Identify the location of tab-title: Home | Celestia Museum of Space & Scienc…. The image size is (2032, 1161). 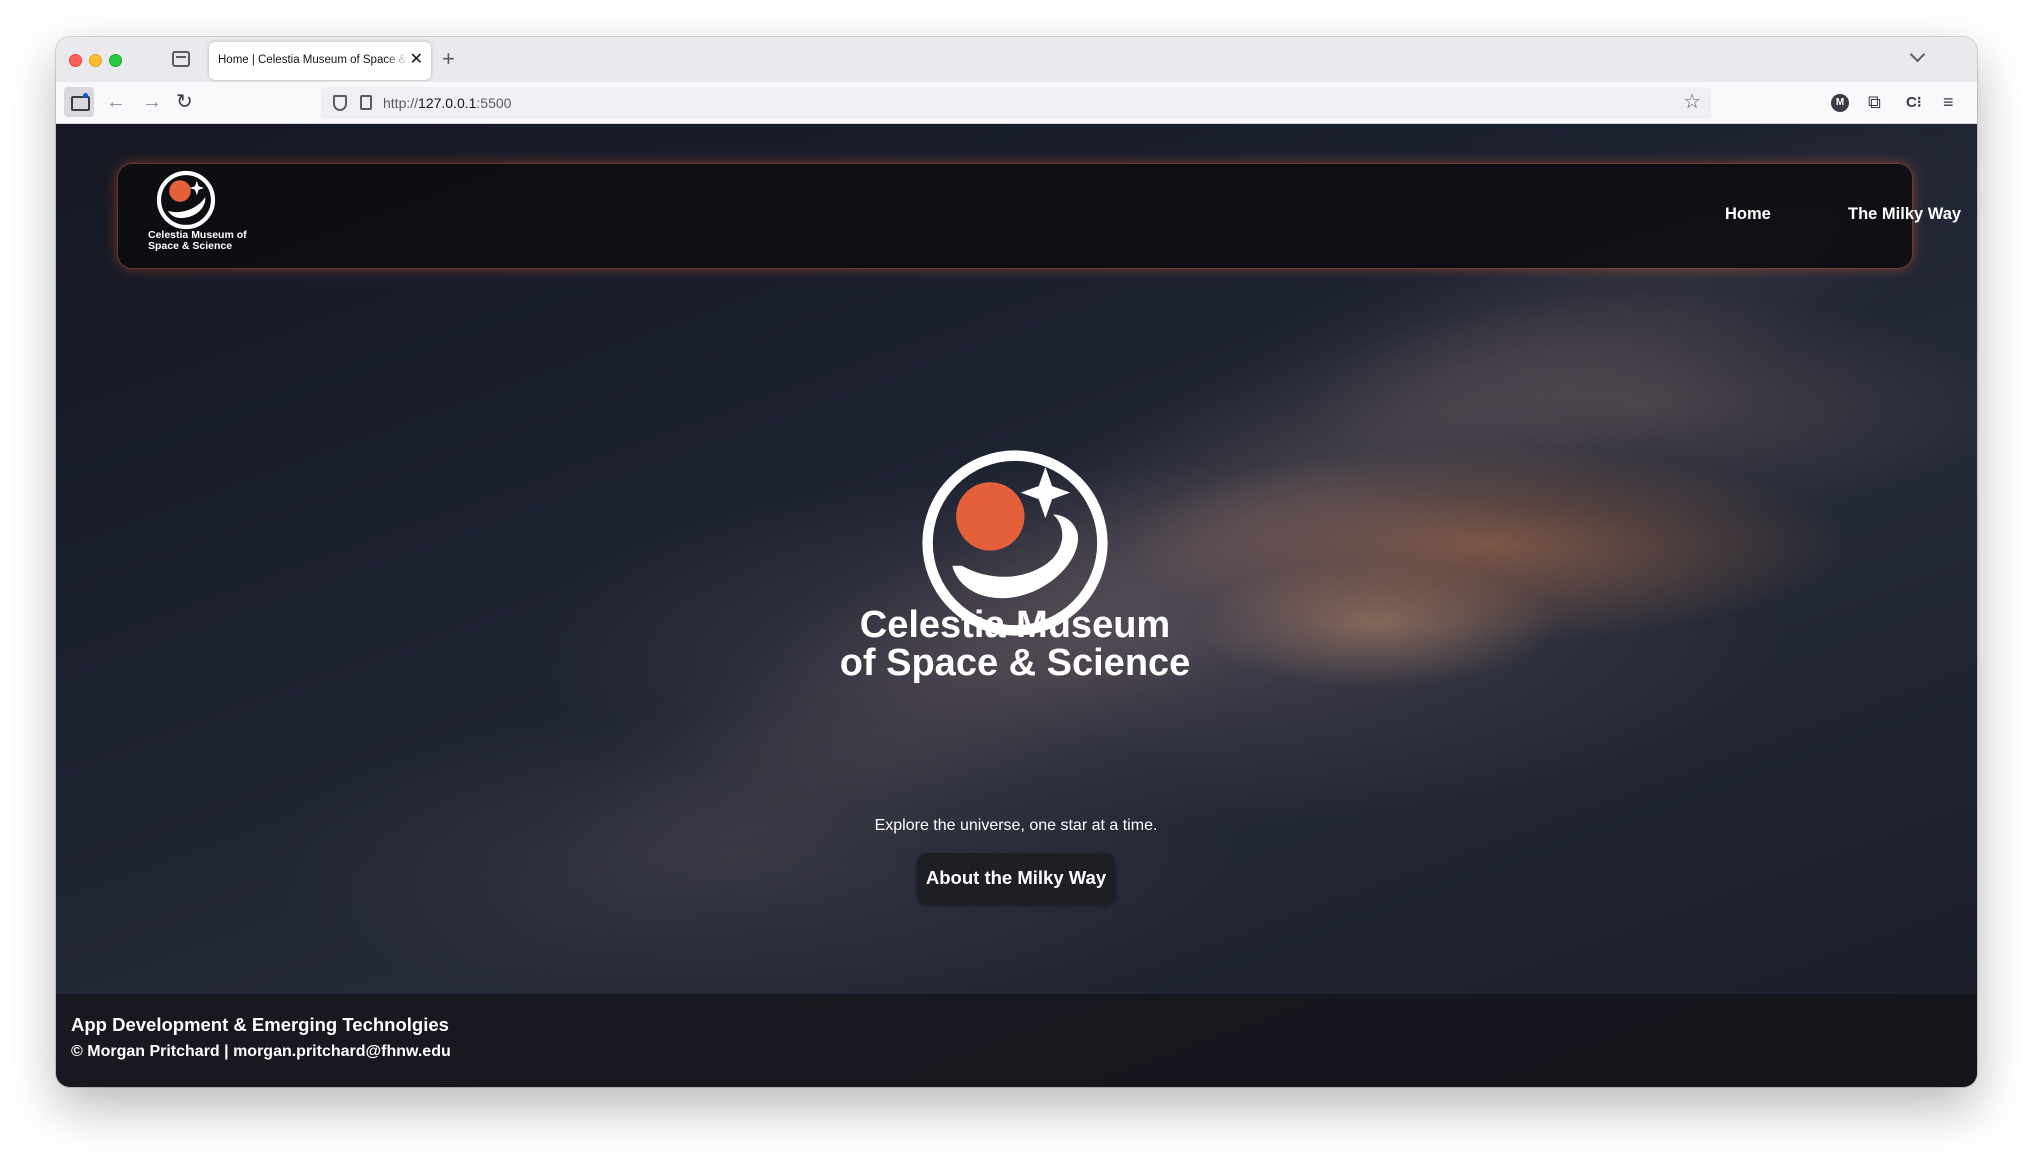
(313, 60).